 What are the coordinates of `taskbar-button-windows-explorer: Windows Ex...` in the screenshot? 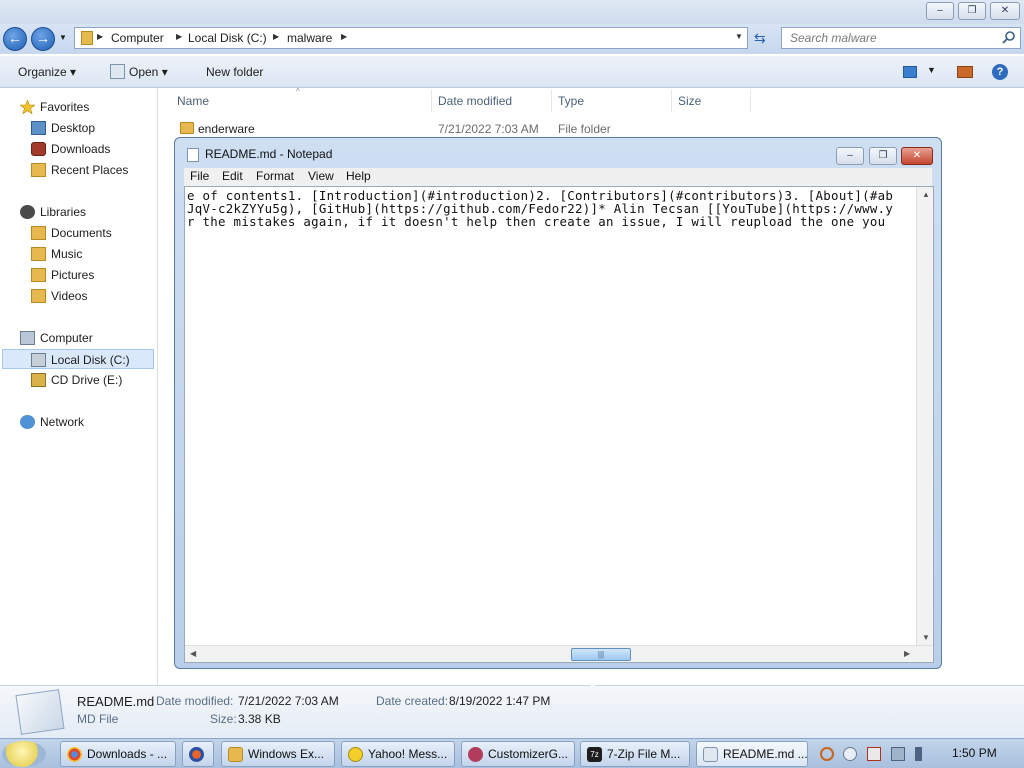 It's located at (278, 754).